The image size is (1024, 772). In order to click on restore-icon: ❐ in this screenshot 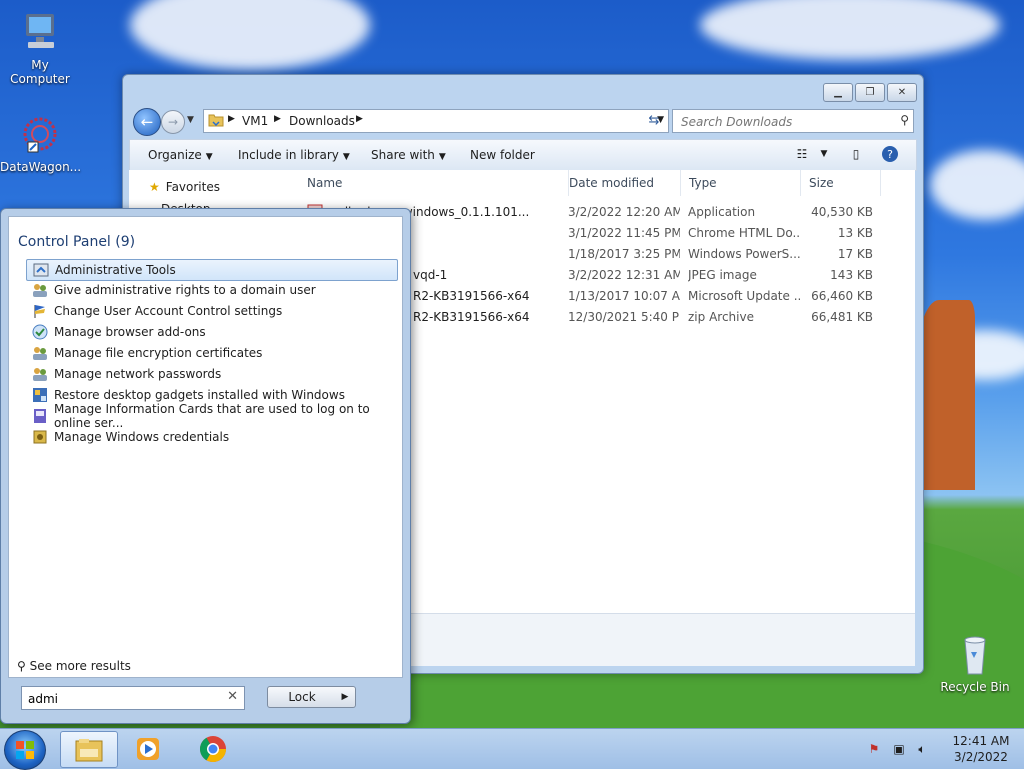, I will do `click(870, 92)`.